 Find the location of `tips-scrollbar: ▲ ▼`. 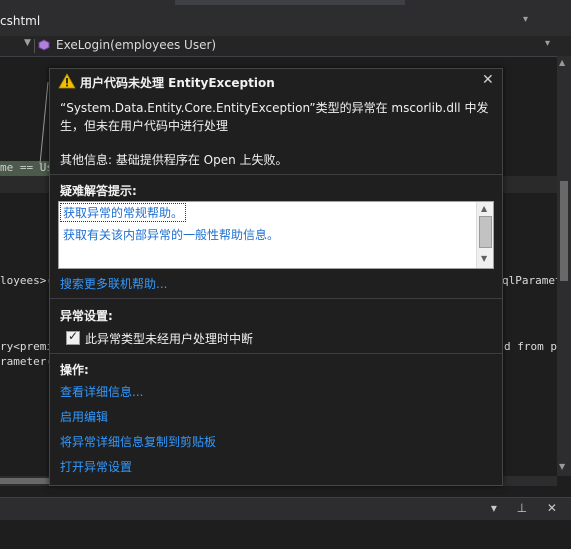

tips-scrollbar: ▲ ▼ is located at coordinates (484, 235).